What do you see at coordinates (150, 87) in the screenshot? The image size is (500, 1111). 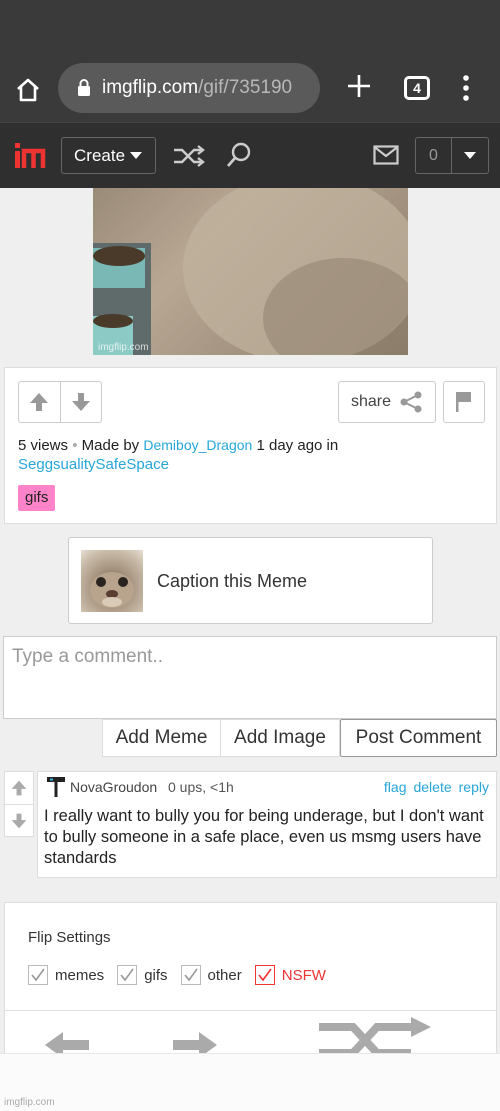 I see `url-domain: imgflip.com` at bounding box center [150, 87].